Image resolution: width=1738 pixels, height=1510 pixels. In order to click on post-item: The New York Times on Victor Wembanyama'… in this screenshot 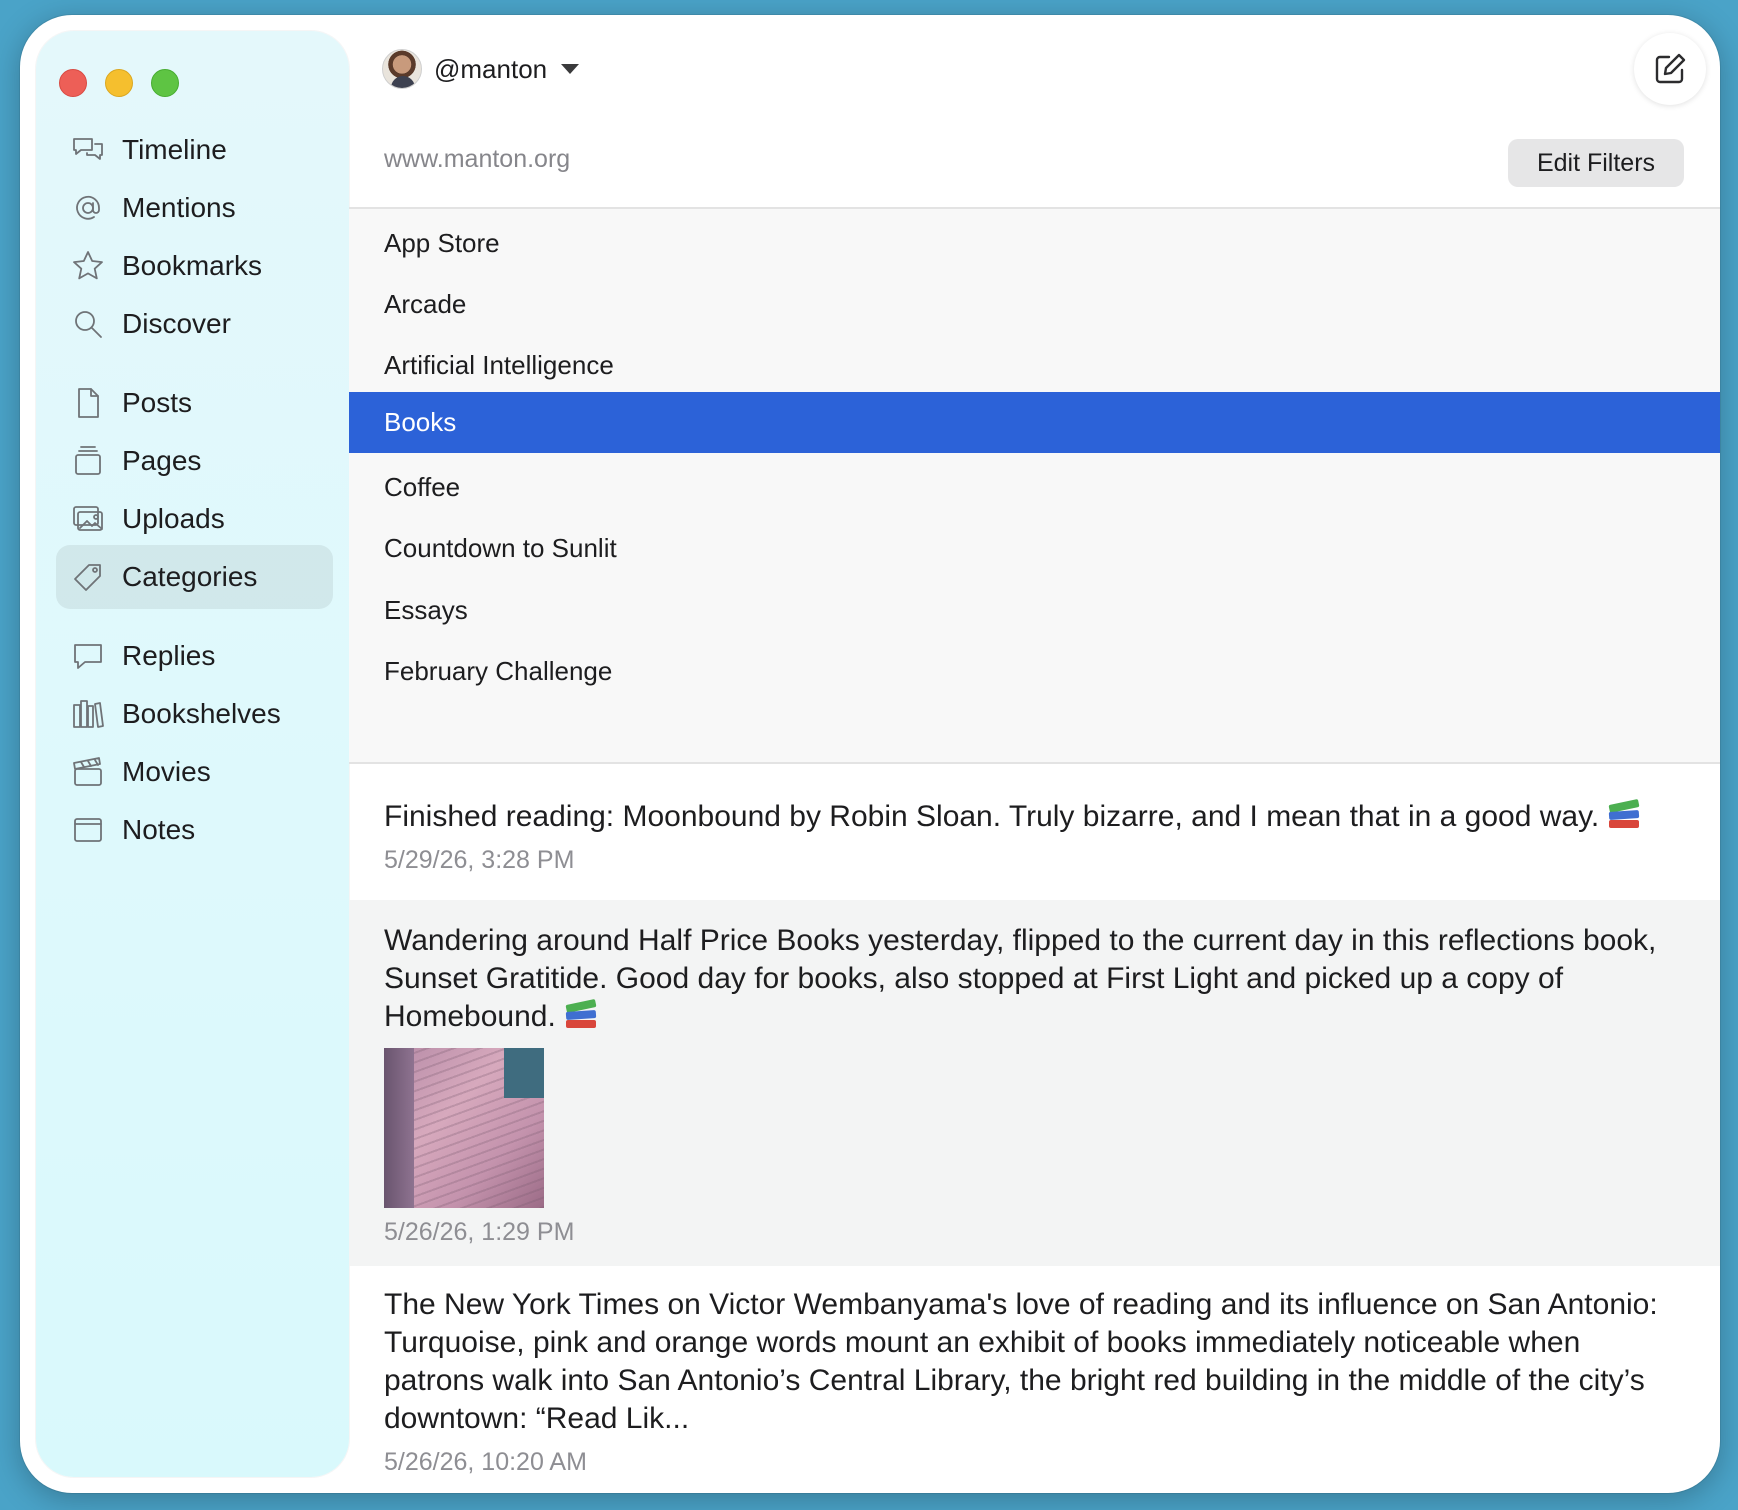, I will do `click(1034, 1379)`.